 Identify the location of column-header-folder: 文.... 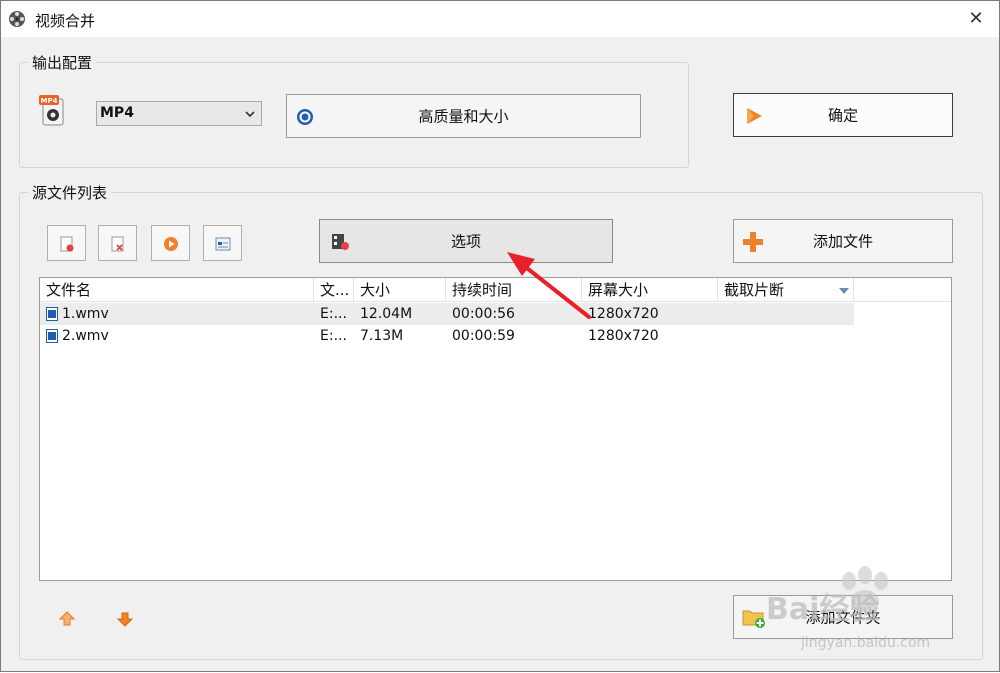
(334, 290).